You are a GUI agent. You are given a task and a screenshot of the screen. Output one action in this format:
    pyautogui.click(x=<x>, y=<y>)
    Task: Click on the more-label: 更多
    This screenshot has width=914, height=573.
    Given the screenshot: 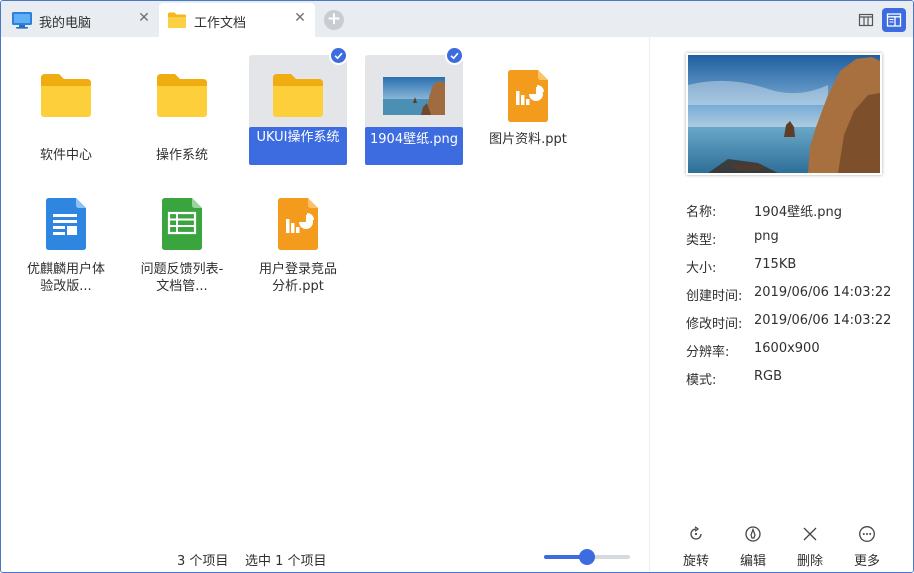 What is the action you would take?
    pyautogui.click(x=866, y=561)
    